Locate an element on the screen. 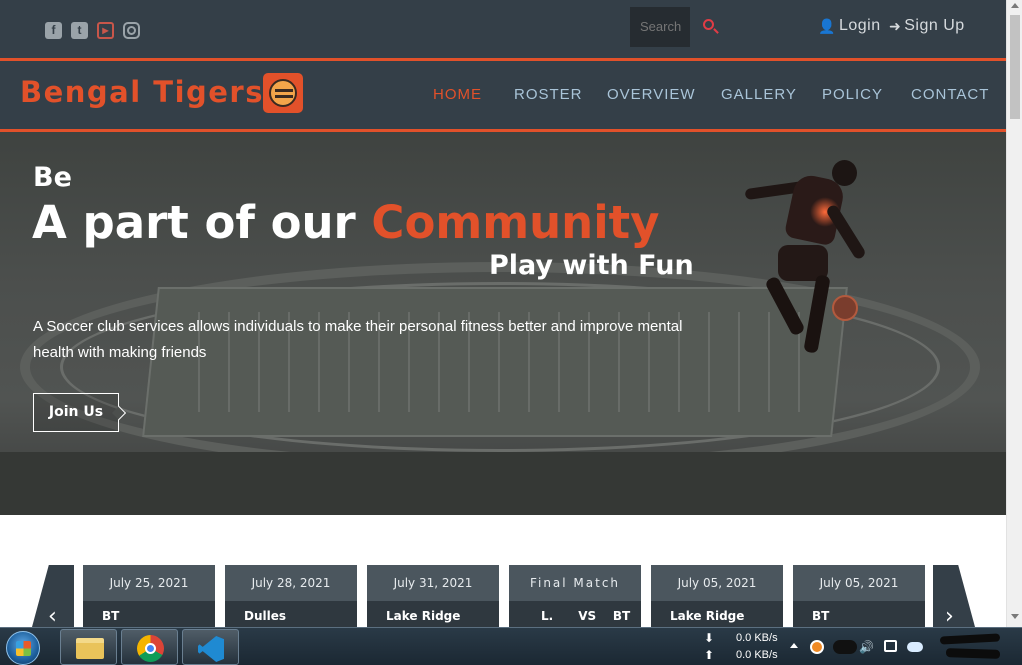  match-date: July 25, 2021 is located at coordinates (149, 583).